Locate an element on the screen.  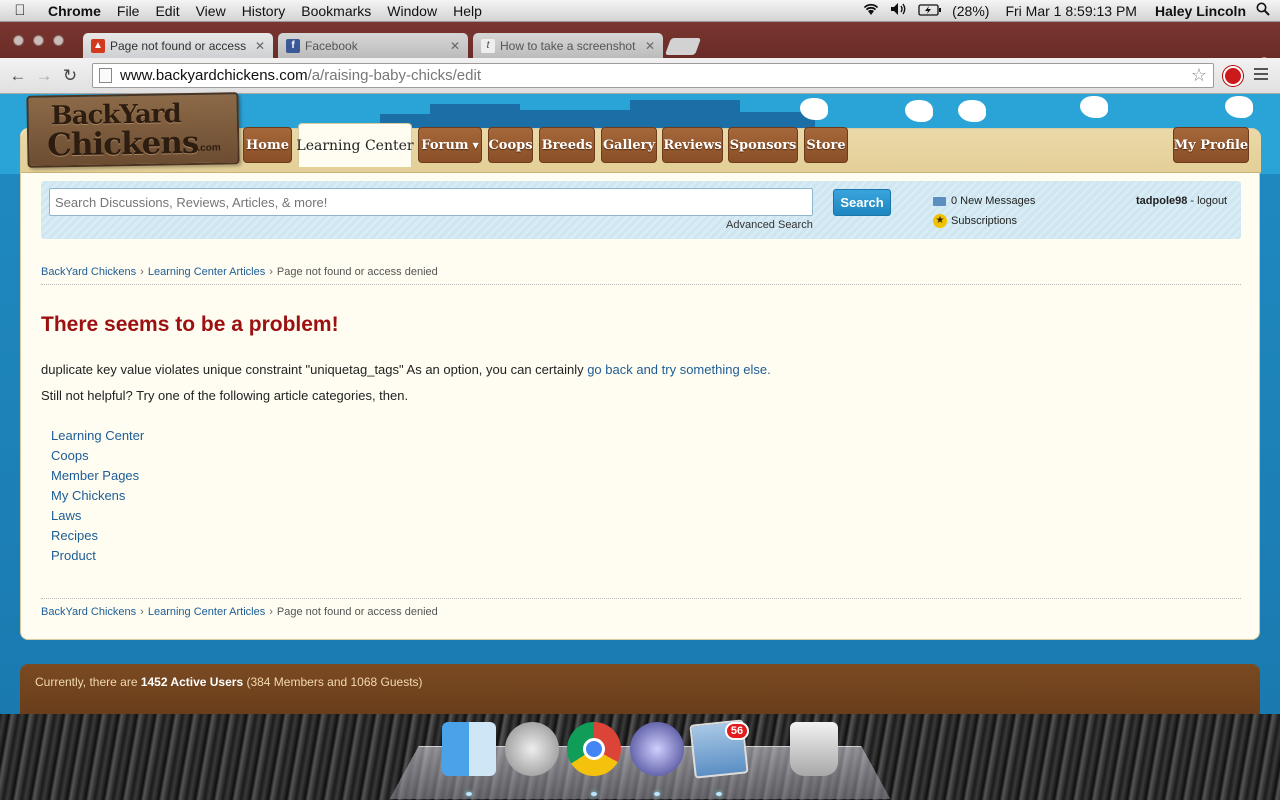
subscriptions-link: ★ Subscriptions is located at coordinates (975, 221).